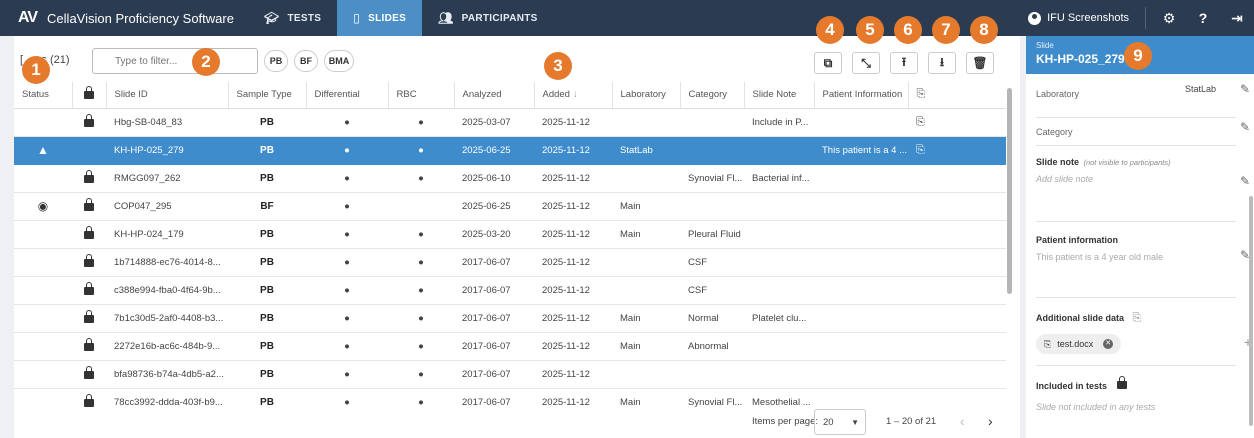 The image size is (1254, 438). What do you see at coordinates (861, 95) in the screenshot?
I see `col-patient-info-header: Patient Information` at bounding box center [861, 95].